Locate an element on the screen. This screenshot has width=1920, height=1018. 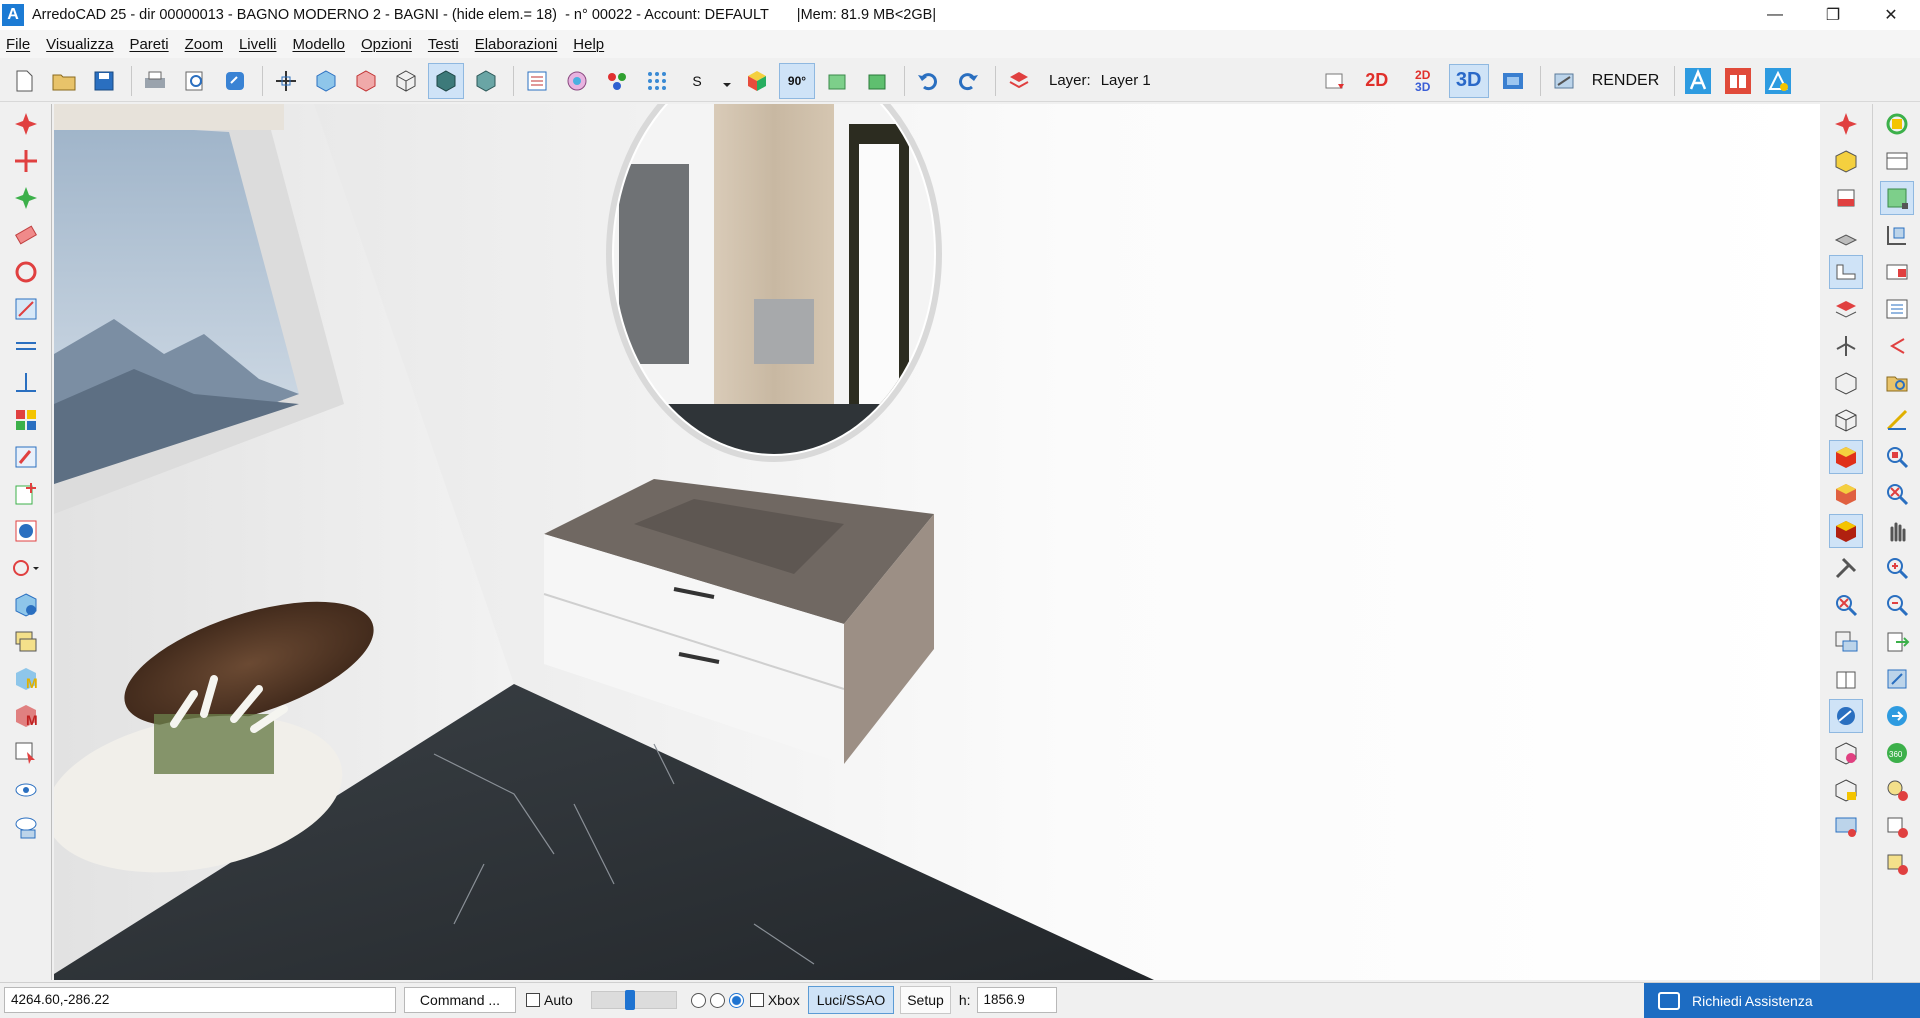
setup-button: Setup is located at coordinates (925, 1000).